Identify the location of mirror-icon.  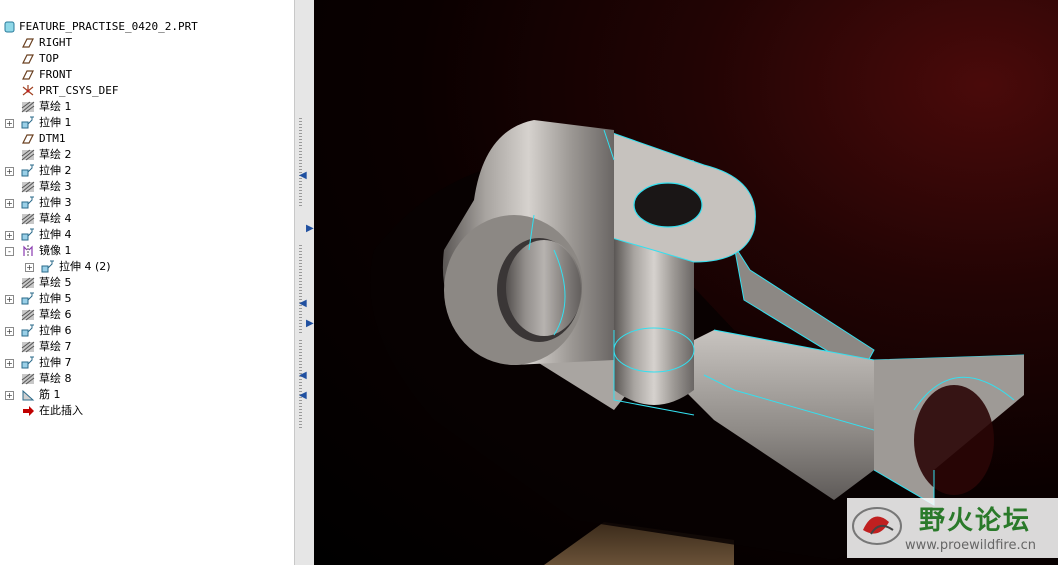
(28, 251).